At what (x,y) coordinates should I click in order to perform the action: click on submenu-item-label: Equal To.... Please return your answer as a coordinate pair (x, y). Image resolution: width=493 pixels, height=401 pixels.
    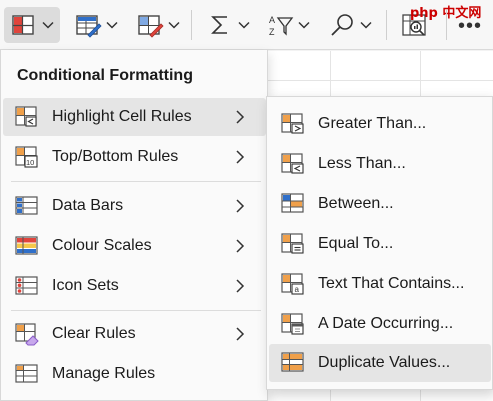
    Looking at the image, I should click on (356, 243).